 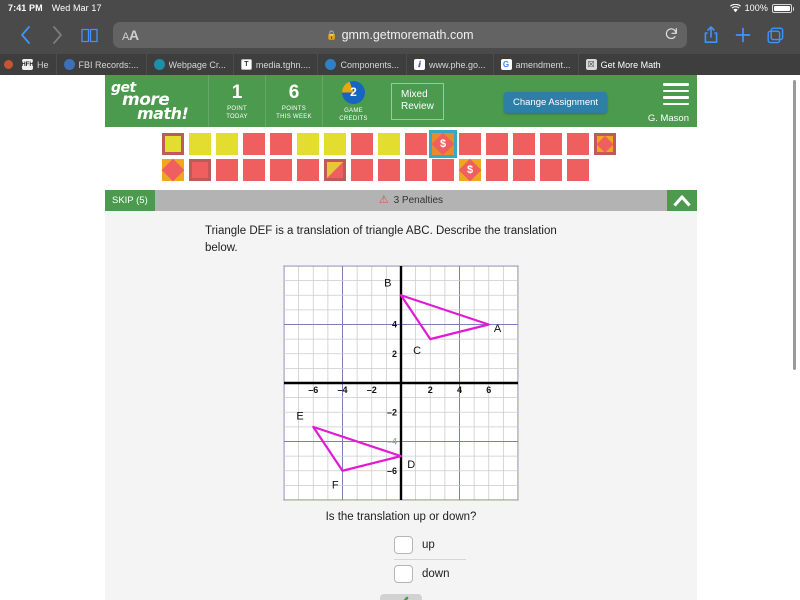 What do you see at coordinates (403, 574) in the screenshot?
I see `checkbox-down` at bounding box center [403, 574].